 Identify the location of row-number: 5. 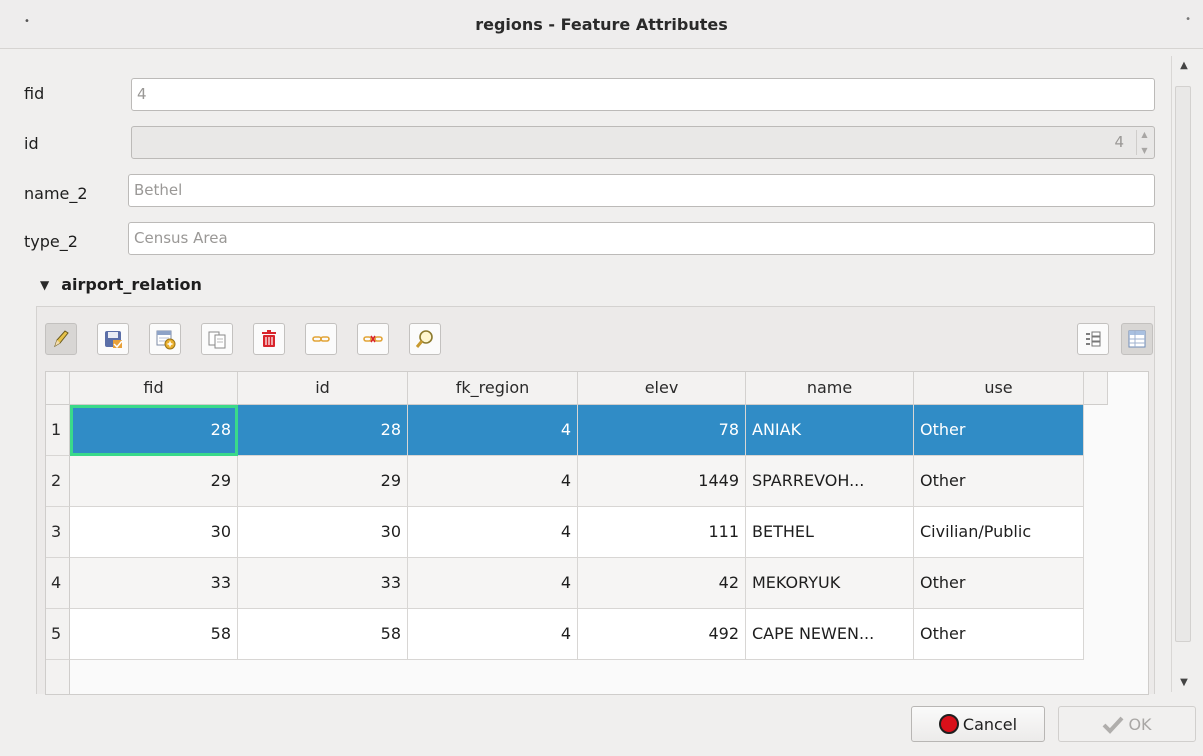
(58, 634).